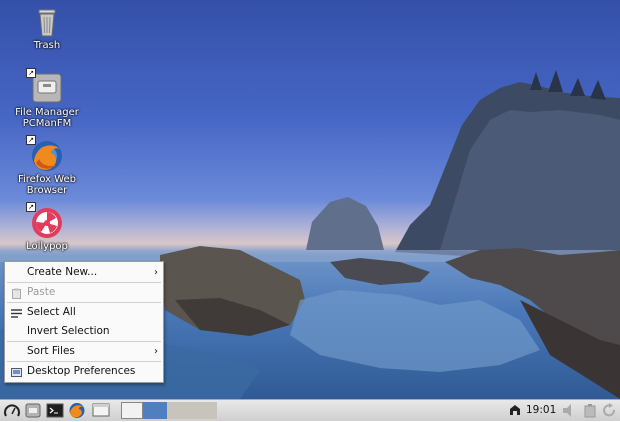 This screenshot has height=422, width=620. Describe the element at coordinates (84, 312) in the screenshot. I see `menu-item-select-all: Select All` at that location.